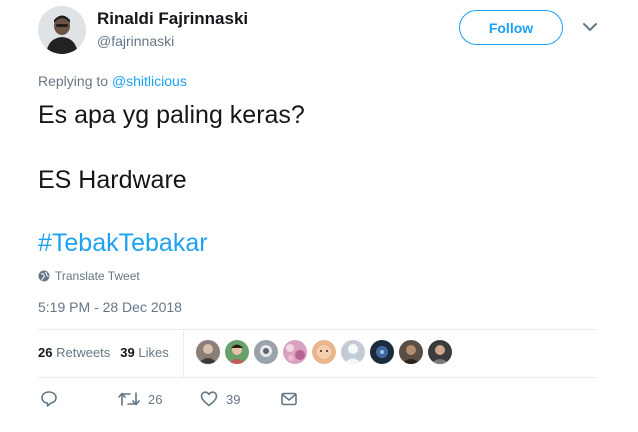 Image resolution: width=638 pixels, height=432 pixels. Describe the element at coordinates (110, 307) in the screenshot. I see `tweet-timestamp: 5:19 PM - 28 Dec 2018` at that location.